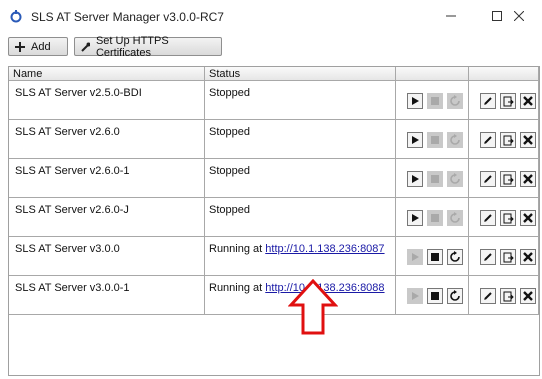 This screenshot has width=542, height=379. What do you see at coordinates (132, 46) in the screenshot?
I see `setup-https-label: Set Up HTTPS Certificates` at bounding box center [132, 46].